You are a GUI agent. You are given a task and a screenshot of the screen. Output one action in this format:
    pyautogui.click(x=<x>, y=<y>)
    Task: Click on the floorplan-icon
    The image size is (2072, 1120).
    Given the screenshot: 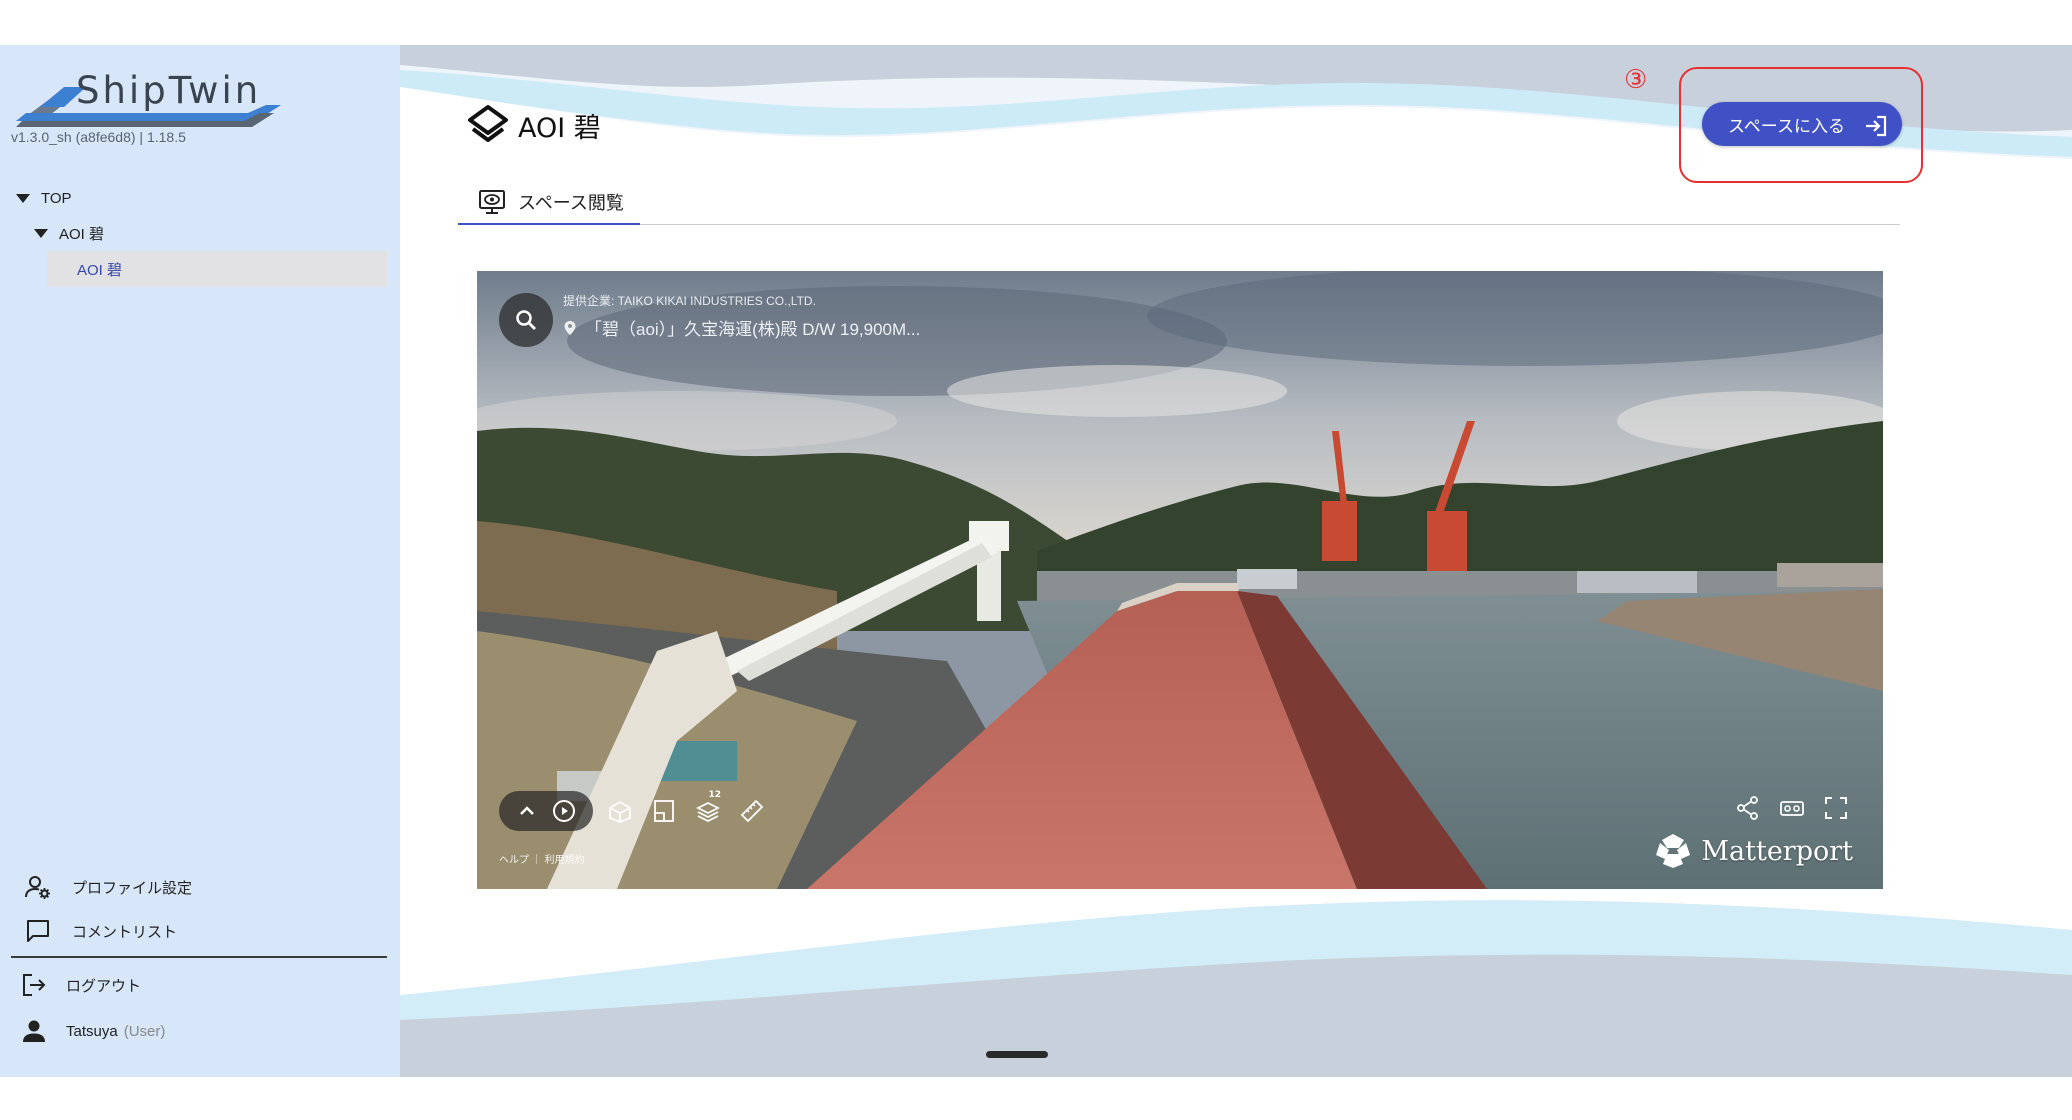 What is the action you would take?
    pyautogui.click(x=664, y=811)
    